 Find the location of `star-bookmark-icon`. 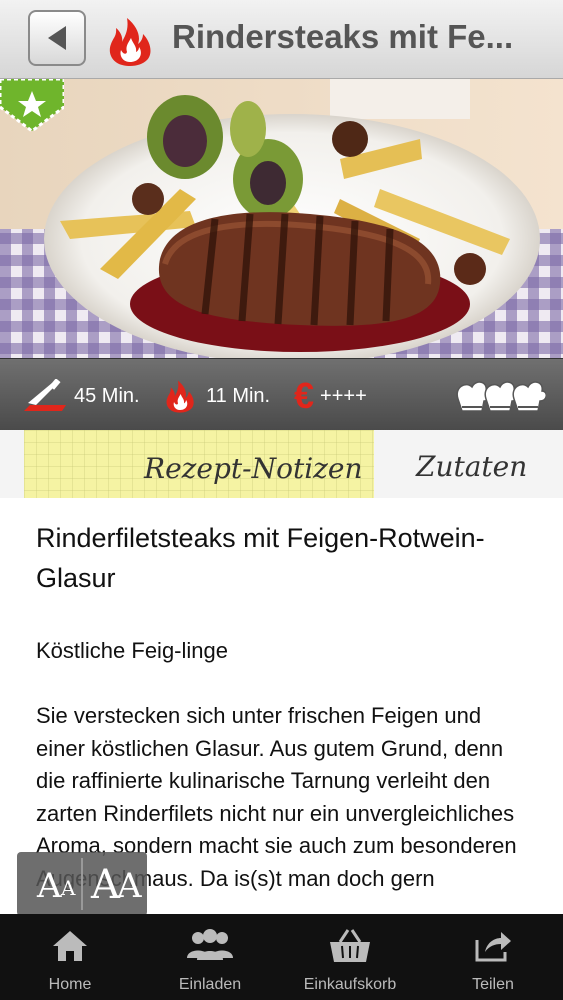

star-bookmark-icon is located at coordinates (32, 106).